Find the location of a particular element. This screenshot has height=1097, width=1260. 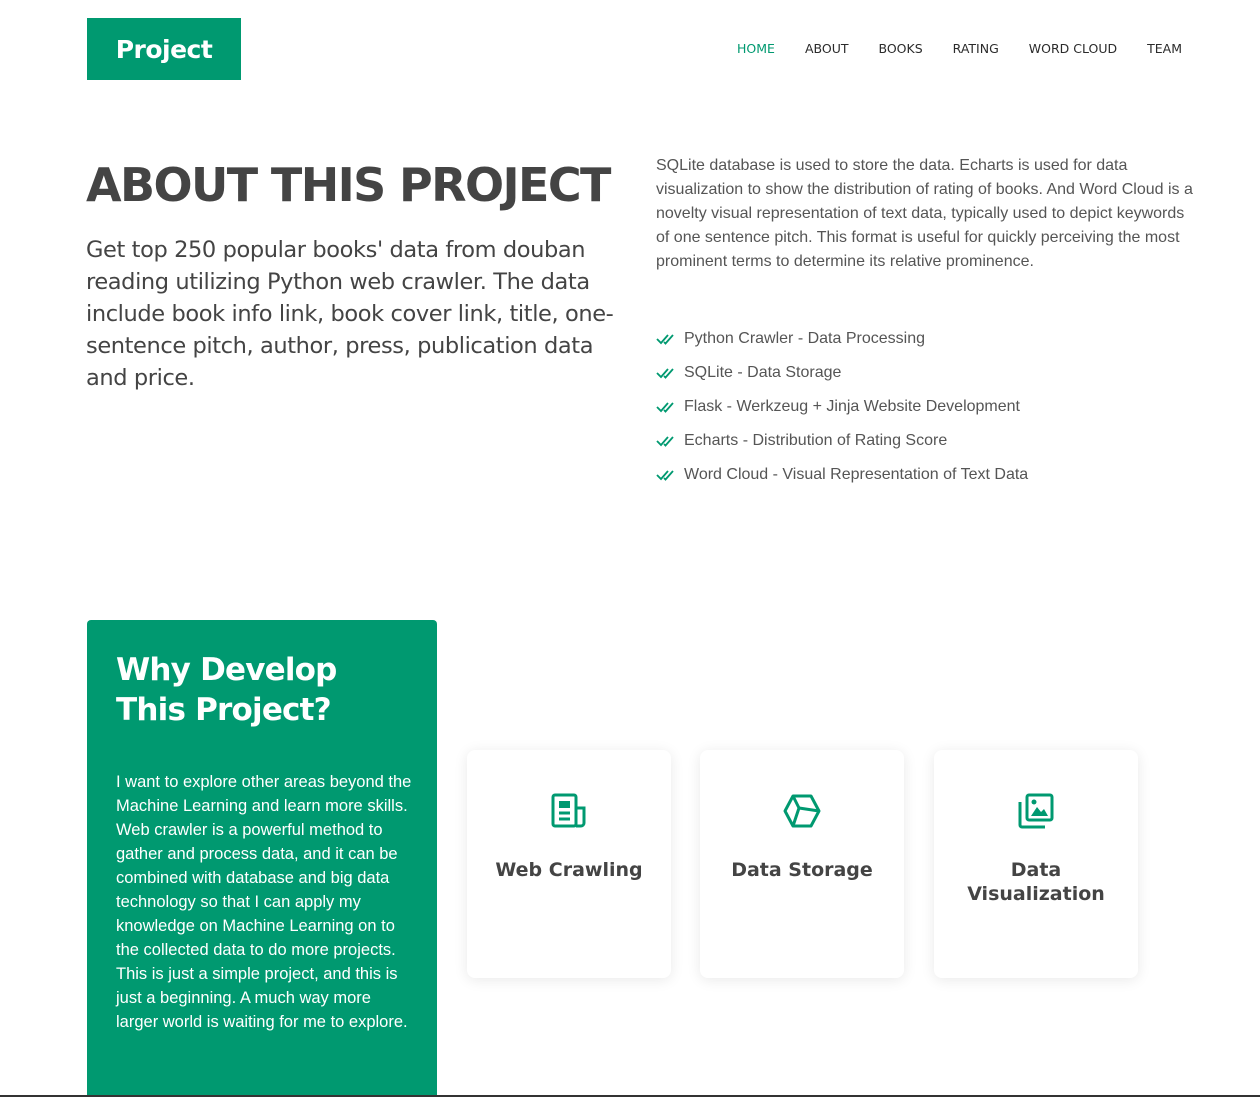

nav-rating: RATING is located at coordinates (976, 49).